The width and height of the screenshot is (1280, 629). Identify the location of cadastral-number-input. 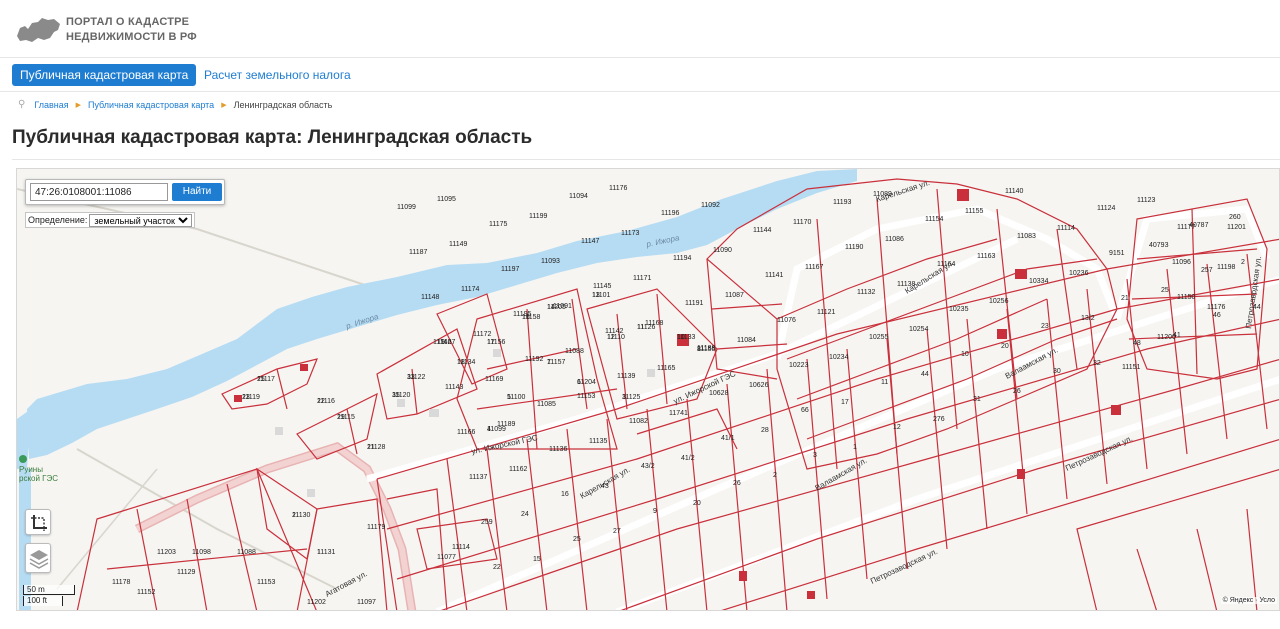
(99, 192).